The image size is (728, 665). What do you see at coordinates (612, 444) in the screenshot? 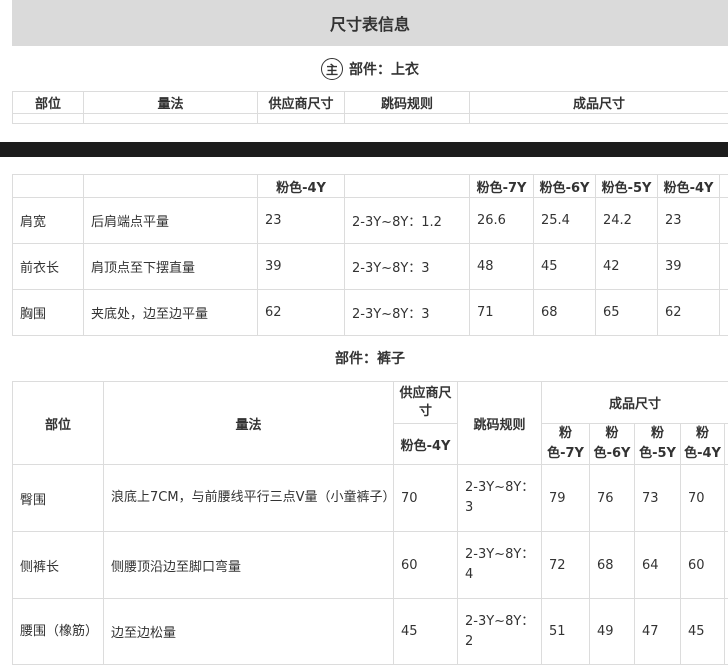
I see `bottom-finished-col: 粉色-6Y` at bounding box center [612, 444].